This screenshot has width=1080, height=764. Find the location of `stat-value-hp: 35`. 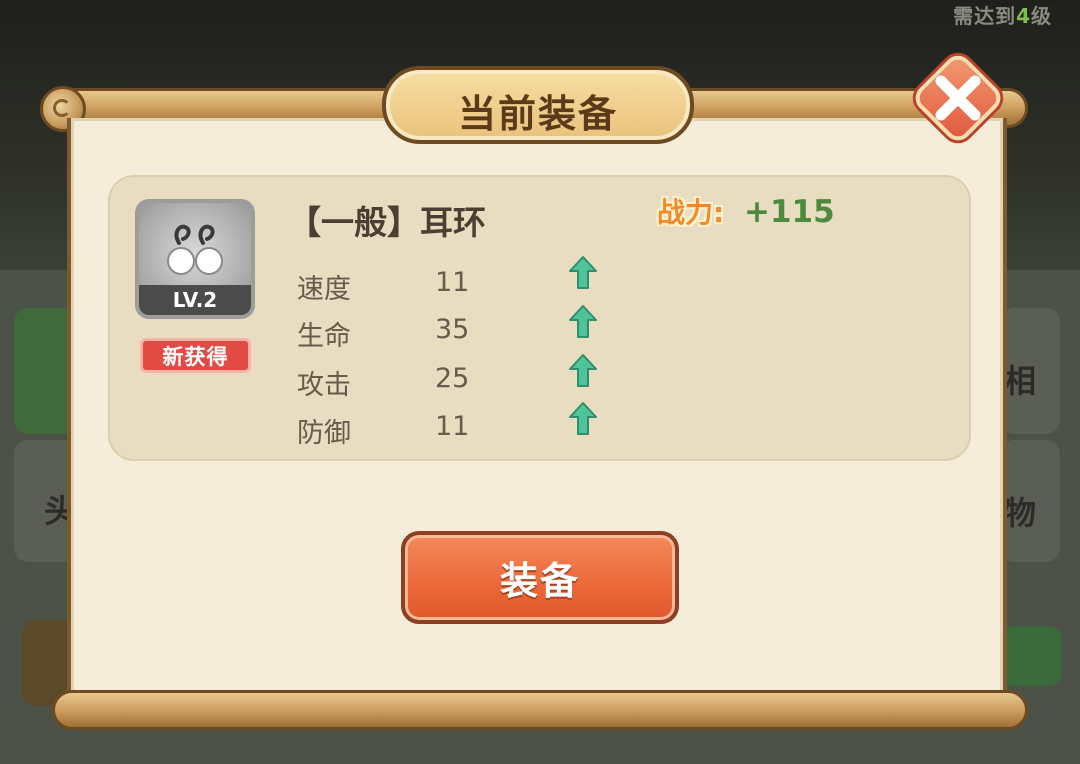

stat-value-hp: 35 is located at coordinates (452, 329).